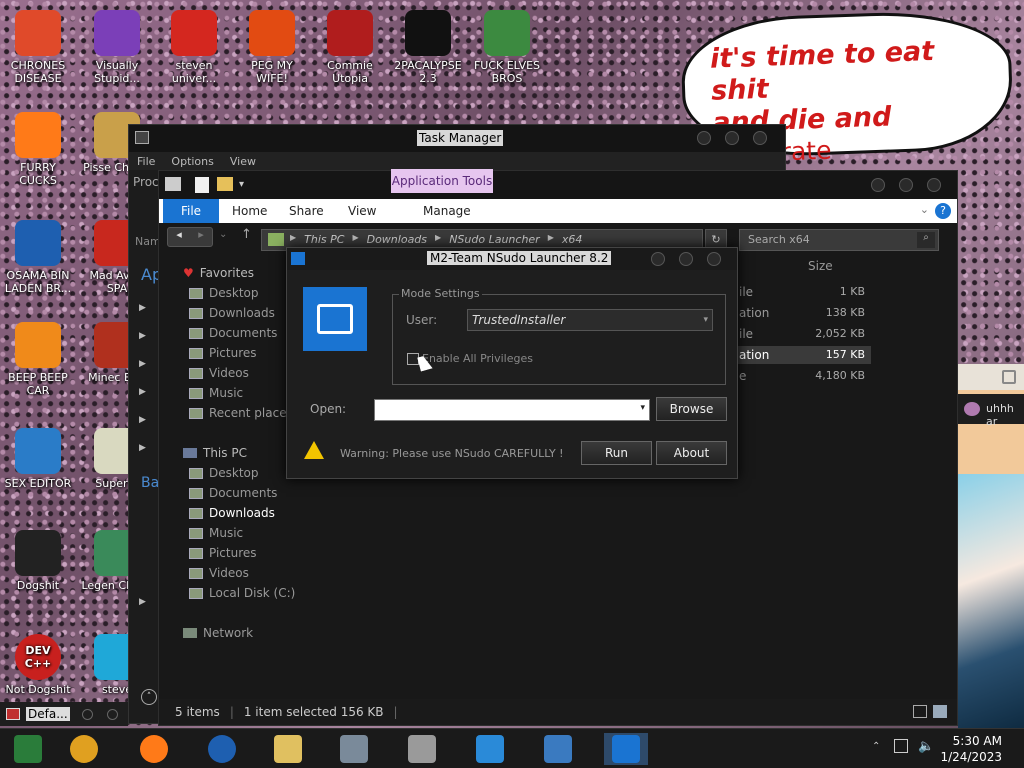 The width and height of the screenshot is (1024, 768). Describe the element at coordinates (246, 234) in the screenshot. I see `up-button: ↑` at that location.